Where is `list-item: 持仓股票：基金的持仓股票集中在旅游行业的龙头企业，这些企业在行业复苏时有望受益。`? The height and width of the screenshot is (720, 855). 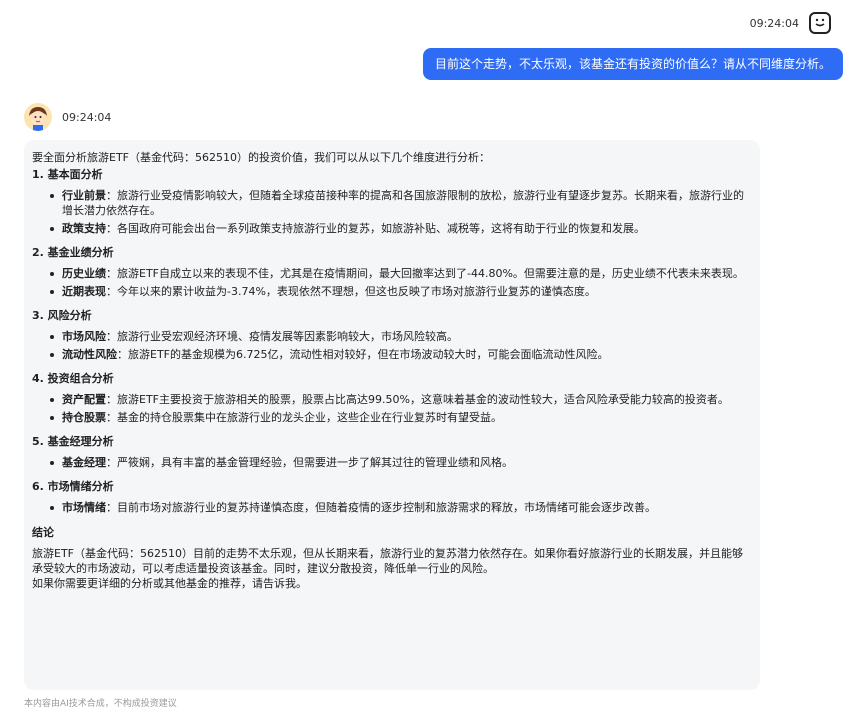
list-item: 持仓股票：基金的持仓股票集中在旅游行业的龙头企业，这些企业在行业复苏时有望受益。 is located at coordinates (401, 417).